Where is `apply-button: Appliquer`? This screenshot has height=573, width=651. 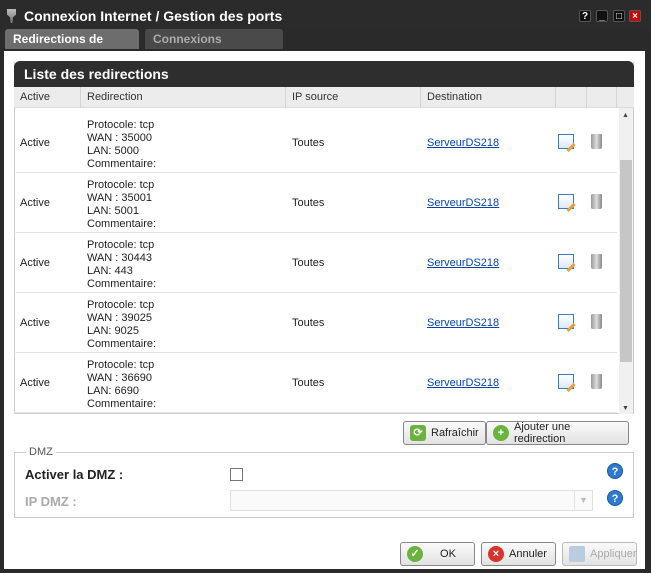
apply-button: Appliquer is located at coordinates (599, 554).